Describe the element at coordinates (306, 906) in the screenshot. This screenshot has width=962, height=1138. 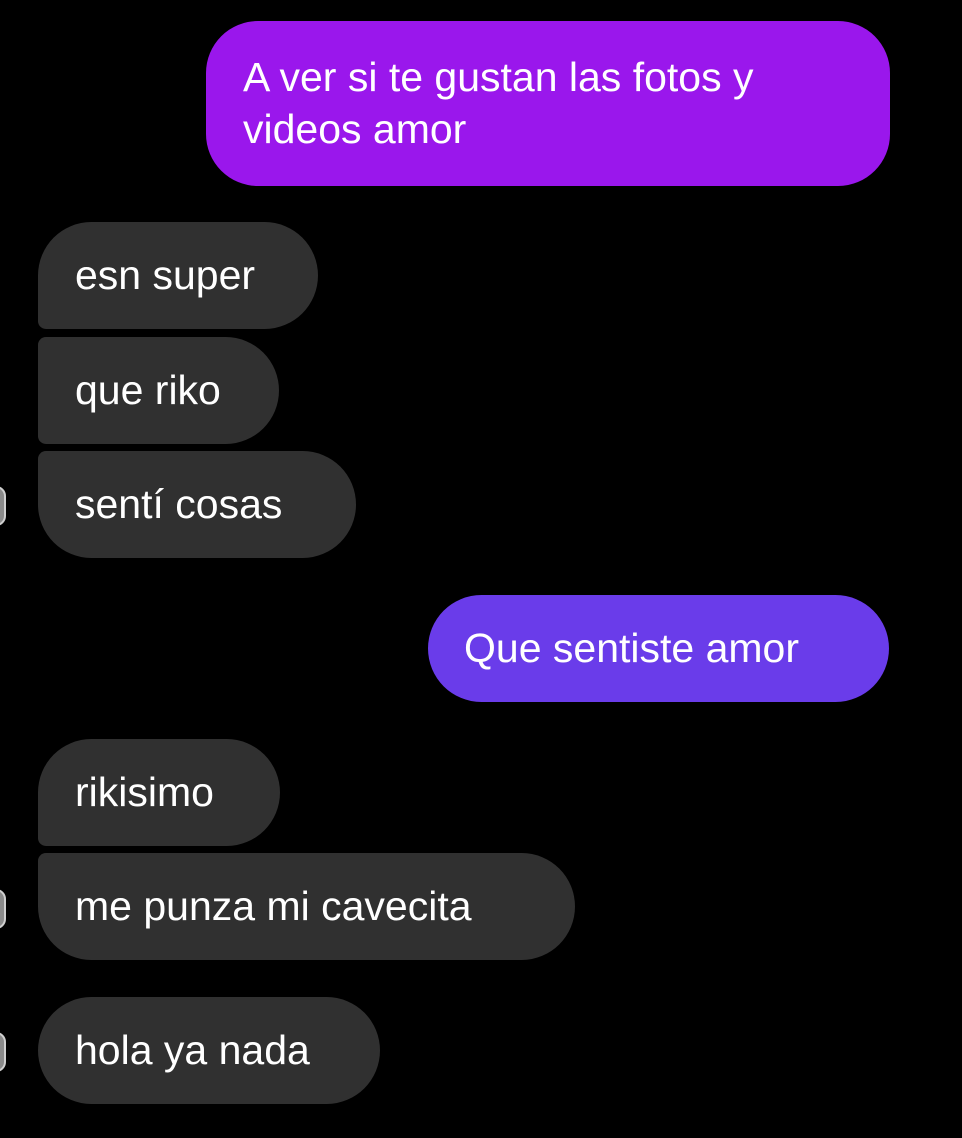
I see `incoming-message-bubble: me punza mi cavecita` at that location.